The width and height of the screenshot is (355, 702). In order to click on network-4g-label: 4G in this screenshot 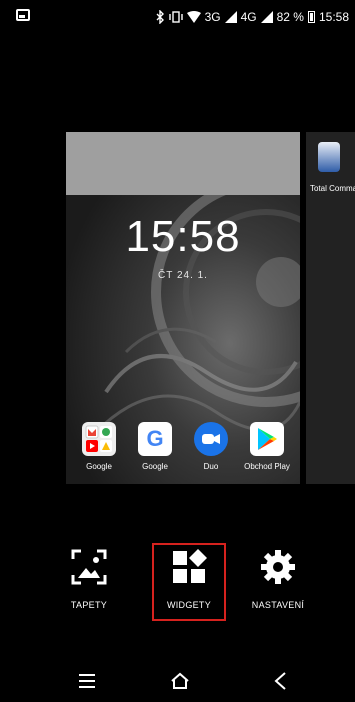, I will do `click(248, 17)`.